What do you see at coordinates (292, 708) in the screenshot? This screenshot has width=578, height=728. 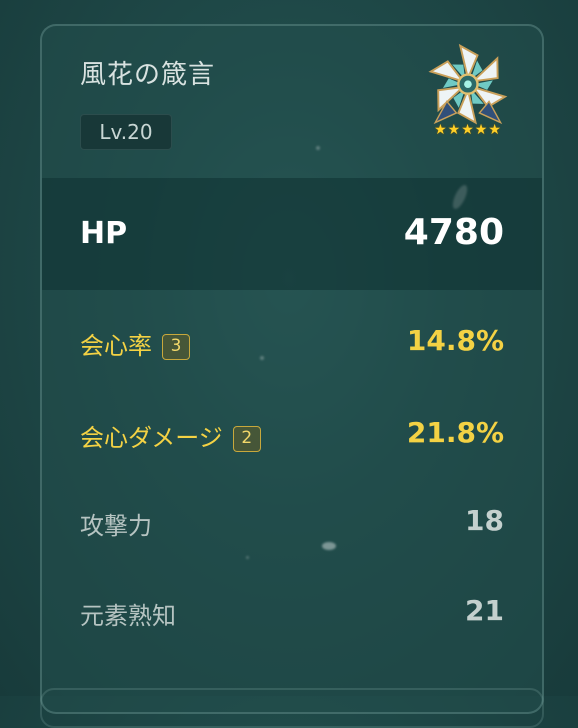 I see `next-card-edge` at bounding box center [292, 708].